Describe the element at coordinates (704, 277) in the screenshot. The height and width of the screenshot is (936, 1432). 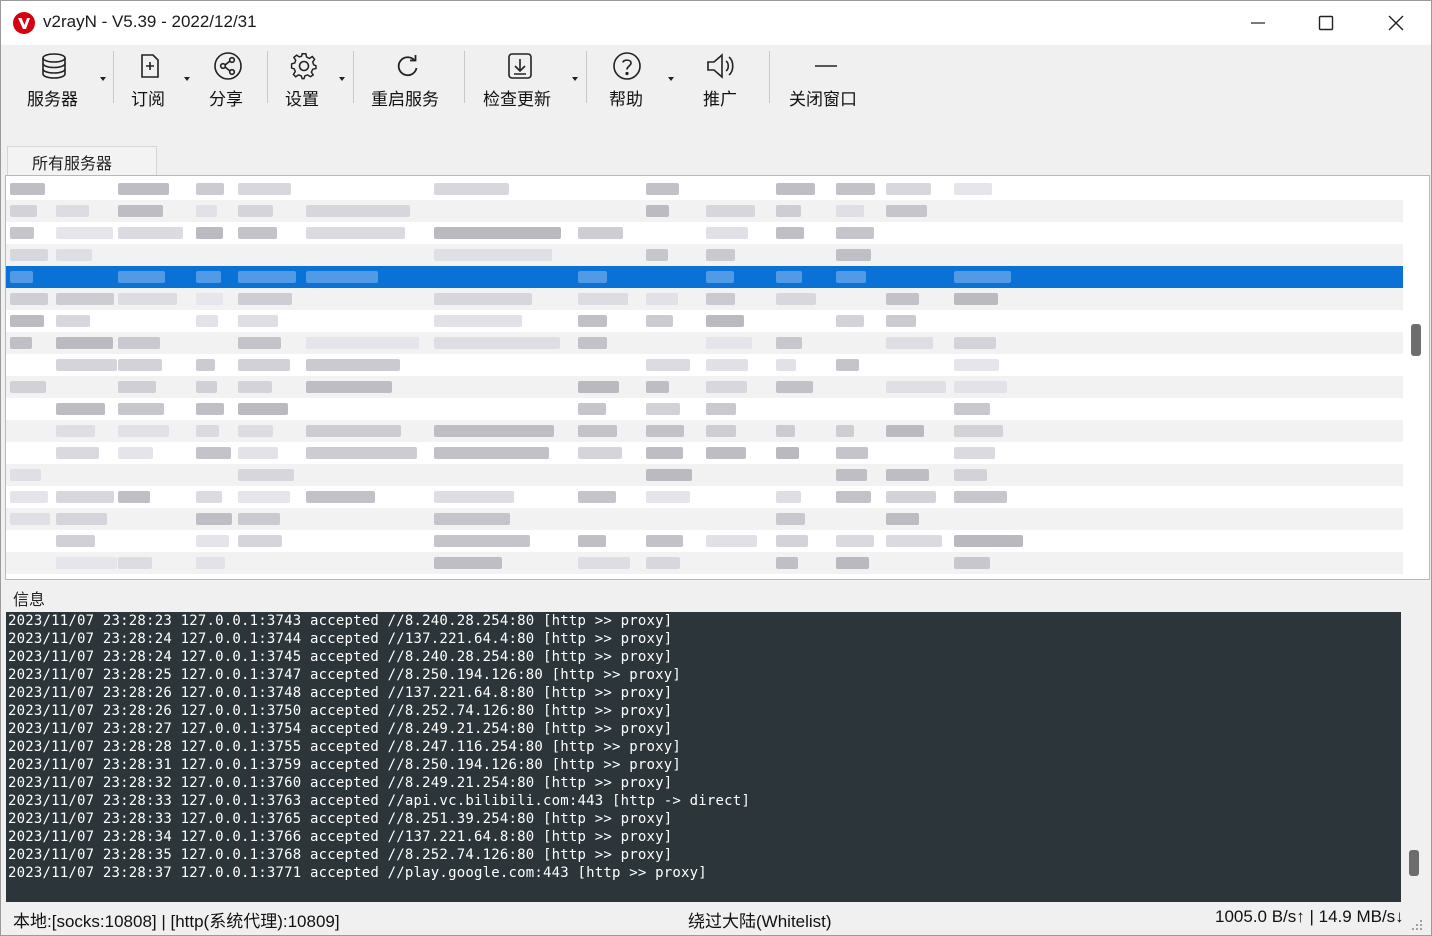
I see `server-row-selected` at that location.